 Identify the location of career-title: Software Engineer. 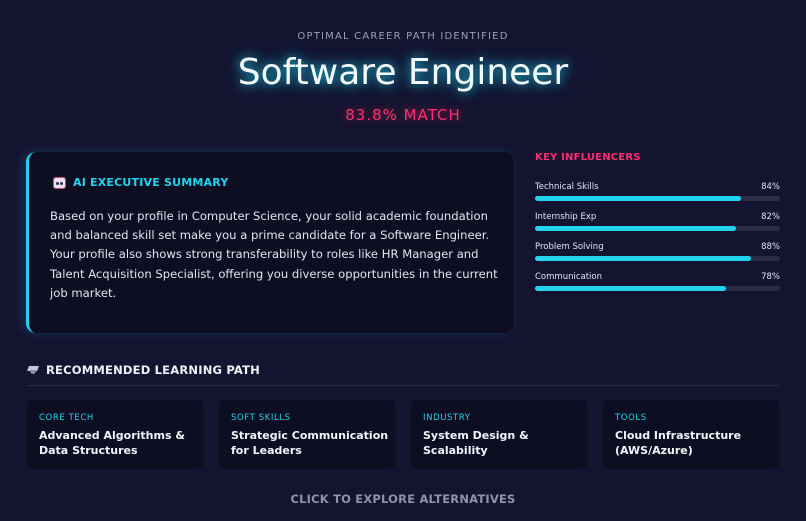
(403, 72).